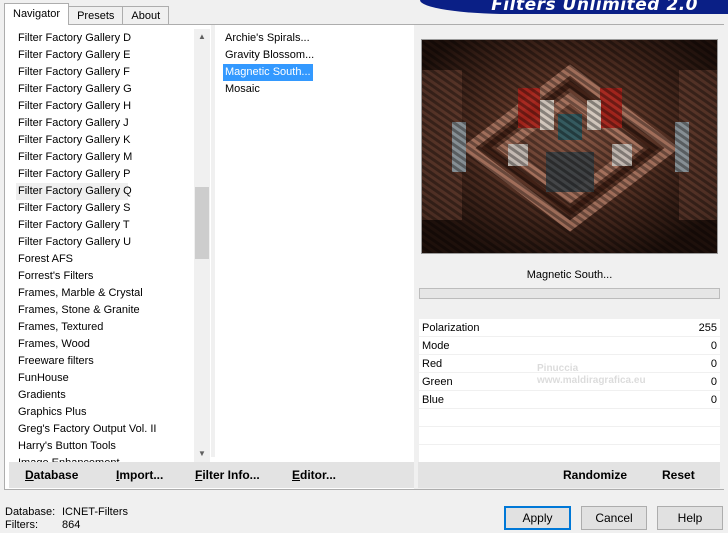 This screenshot has width=728, height=533. I want to click on scroll-thumb, so click(202, 223).